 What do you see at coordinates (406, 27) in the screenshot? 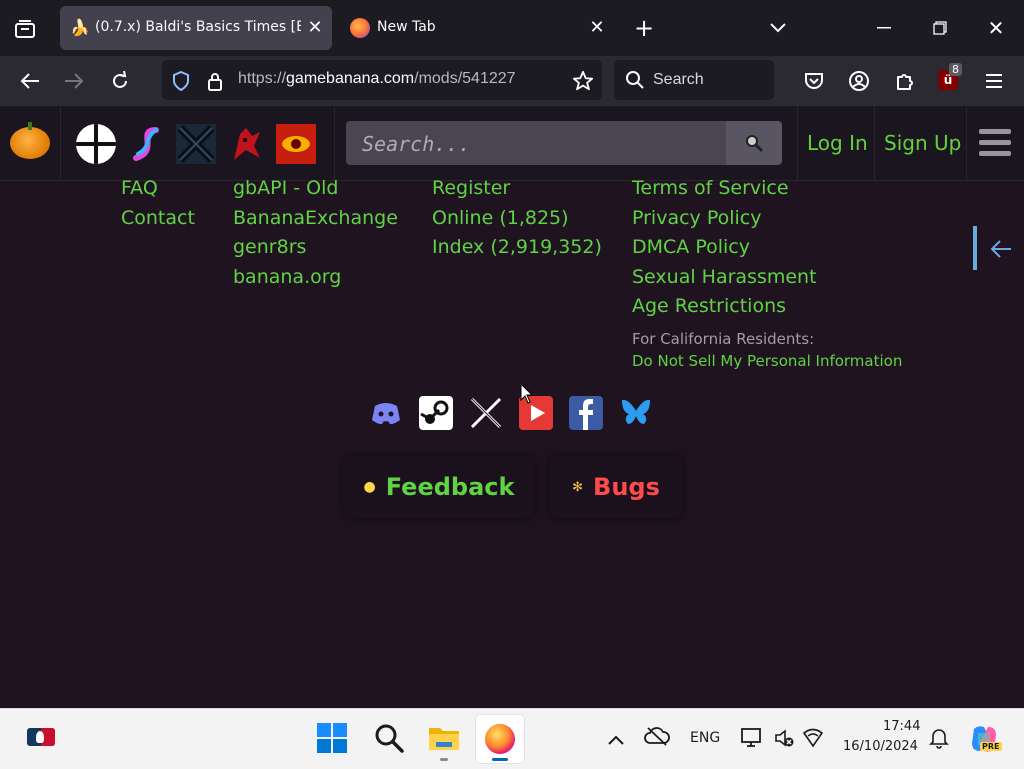
I see `tab-title: New Tab` at bounding box center [406, 27].